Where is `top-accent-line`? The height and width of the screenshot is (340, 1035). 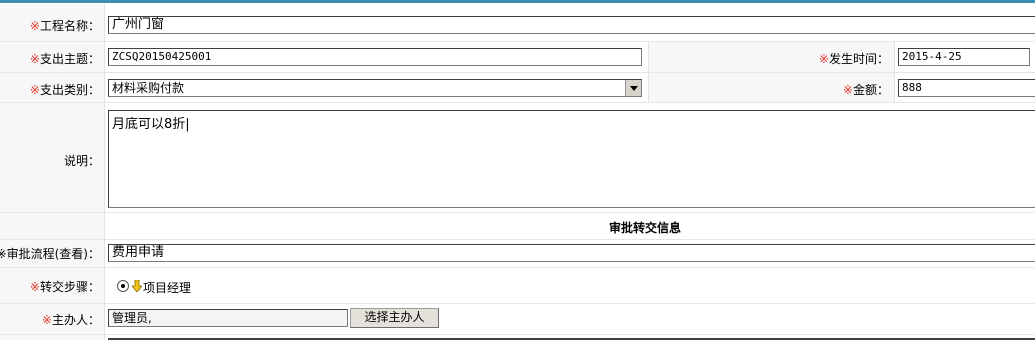
top-accent-line is located at coordinates (517, 1).